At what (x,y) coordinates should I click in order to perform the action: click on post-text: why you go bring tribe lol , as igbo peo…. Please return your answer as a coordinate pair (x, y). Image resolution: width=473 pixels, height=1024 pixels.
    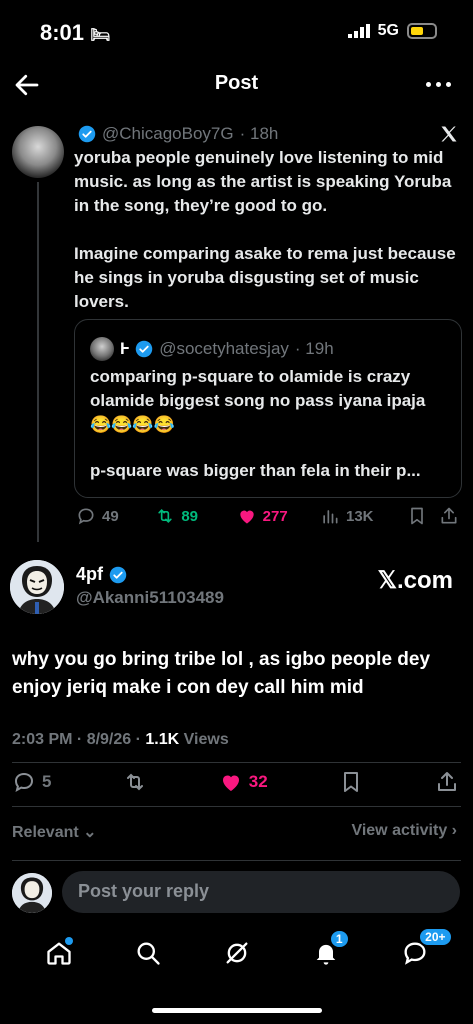
    Looking at the image, I should click on (221, 673).